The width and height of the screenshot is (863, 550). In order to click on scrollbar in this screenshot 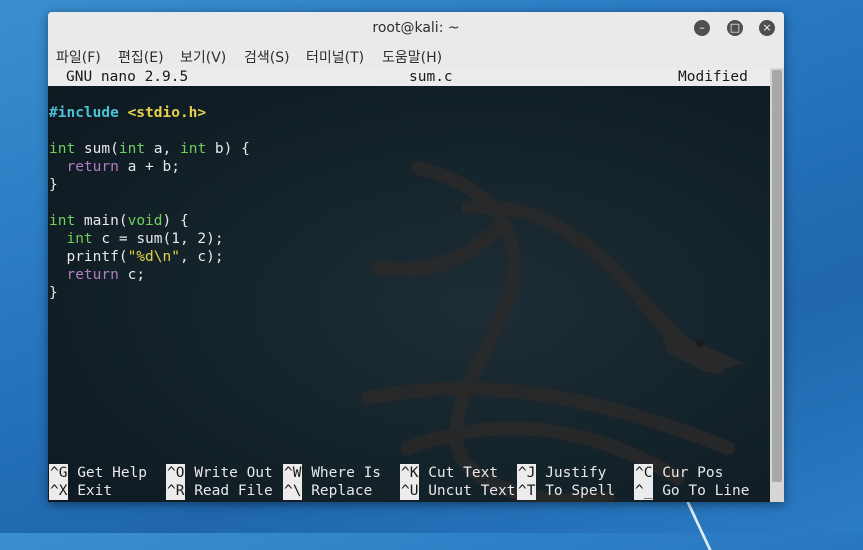, I will do `click(777, 285)`.